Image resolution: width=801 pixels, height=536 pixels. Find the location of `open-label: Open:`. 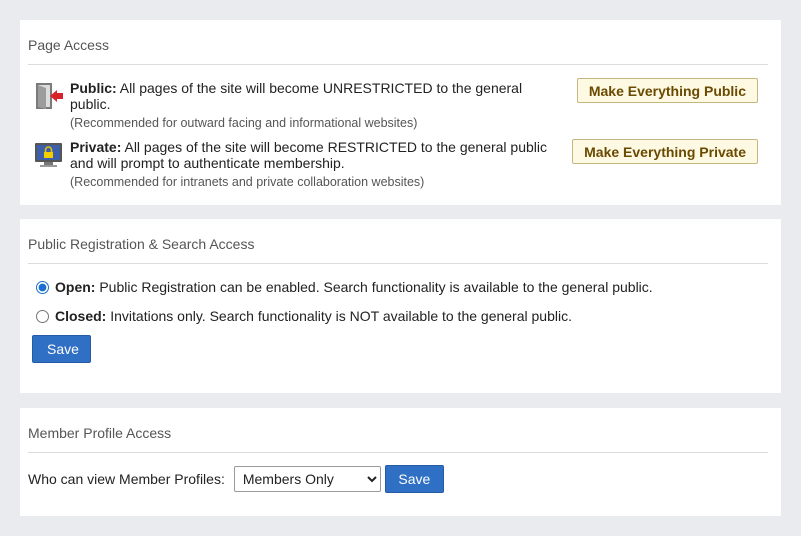

open-label: Open: is located at coordinates (75, 287).